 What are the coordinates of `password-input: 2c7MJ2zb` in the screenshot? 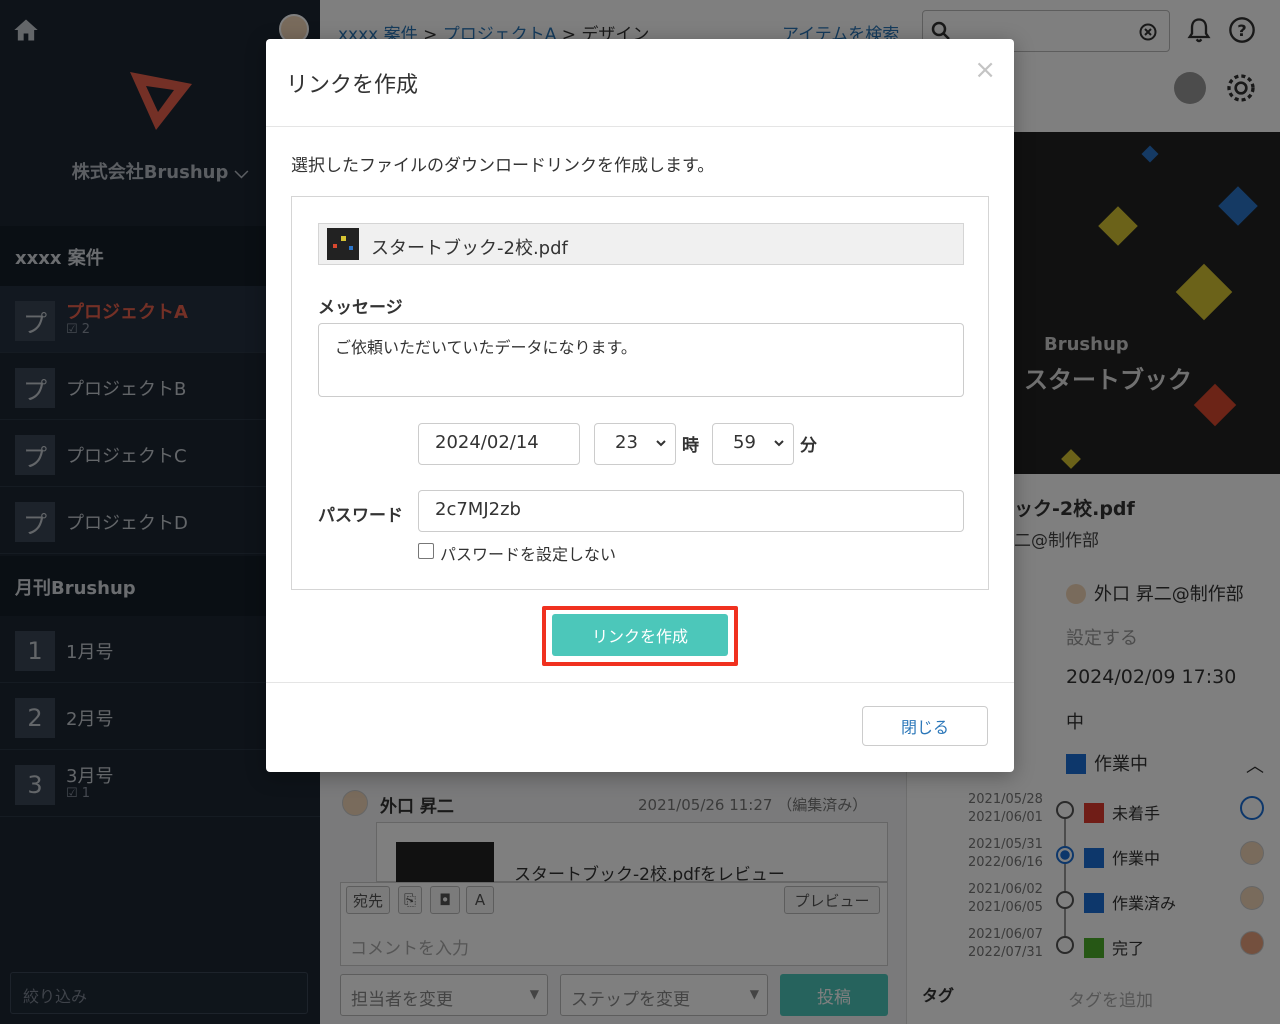 It's located at (691, 511).